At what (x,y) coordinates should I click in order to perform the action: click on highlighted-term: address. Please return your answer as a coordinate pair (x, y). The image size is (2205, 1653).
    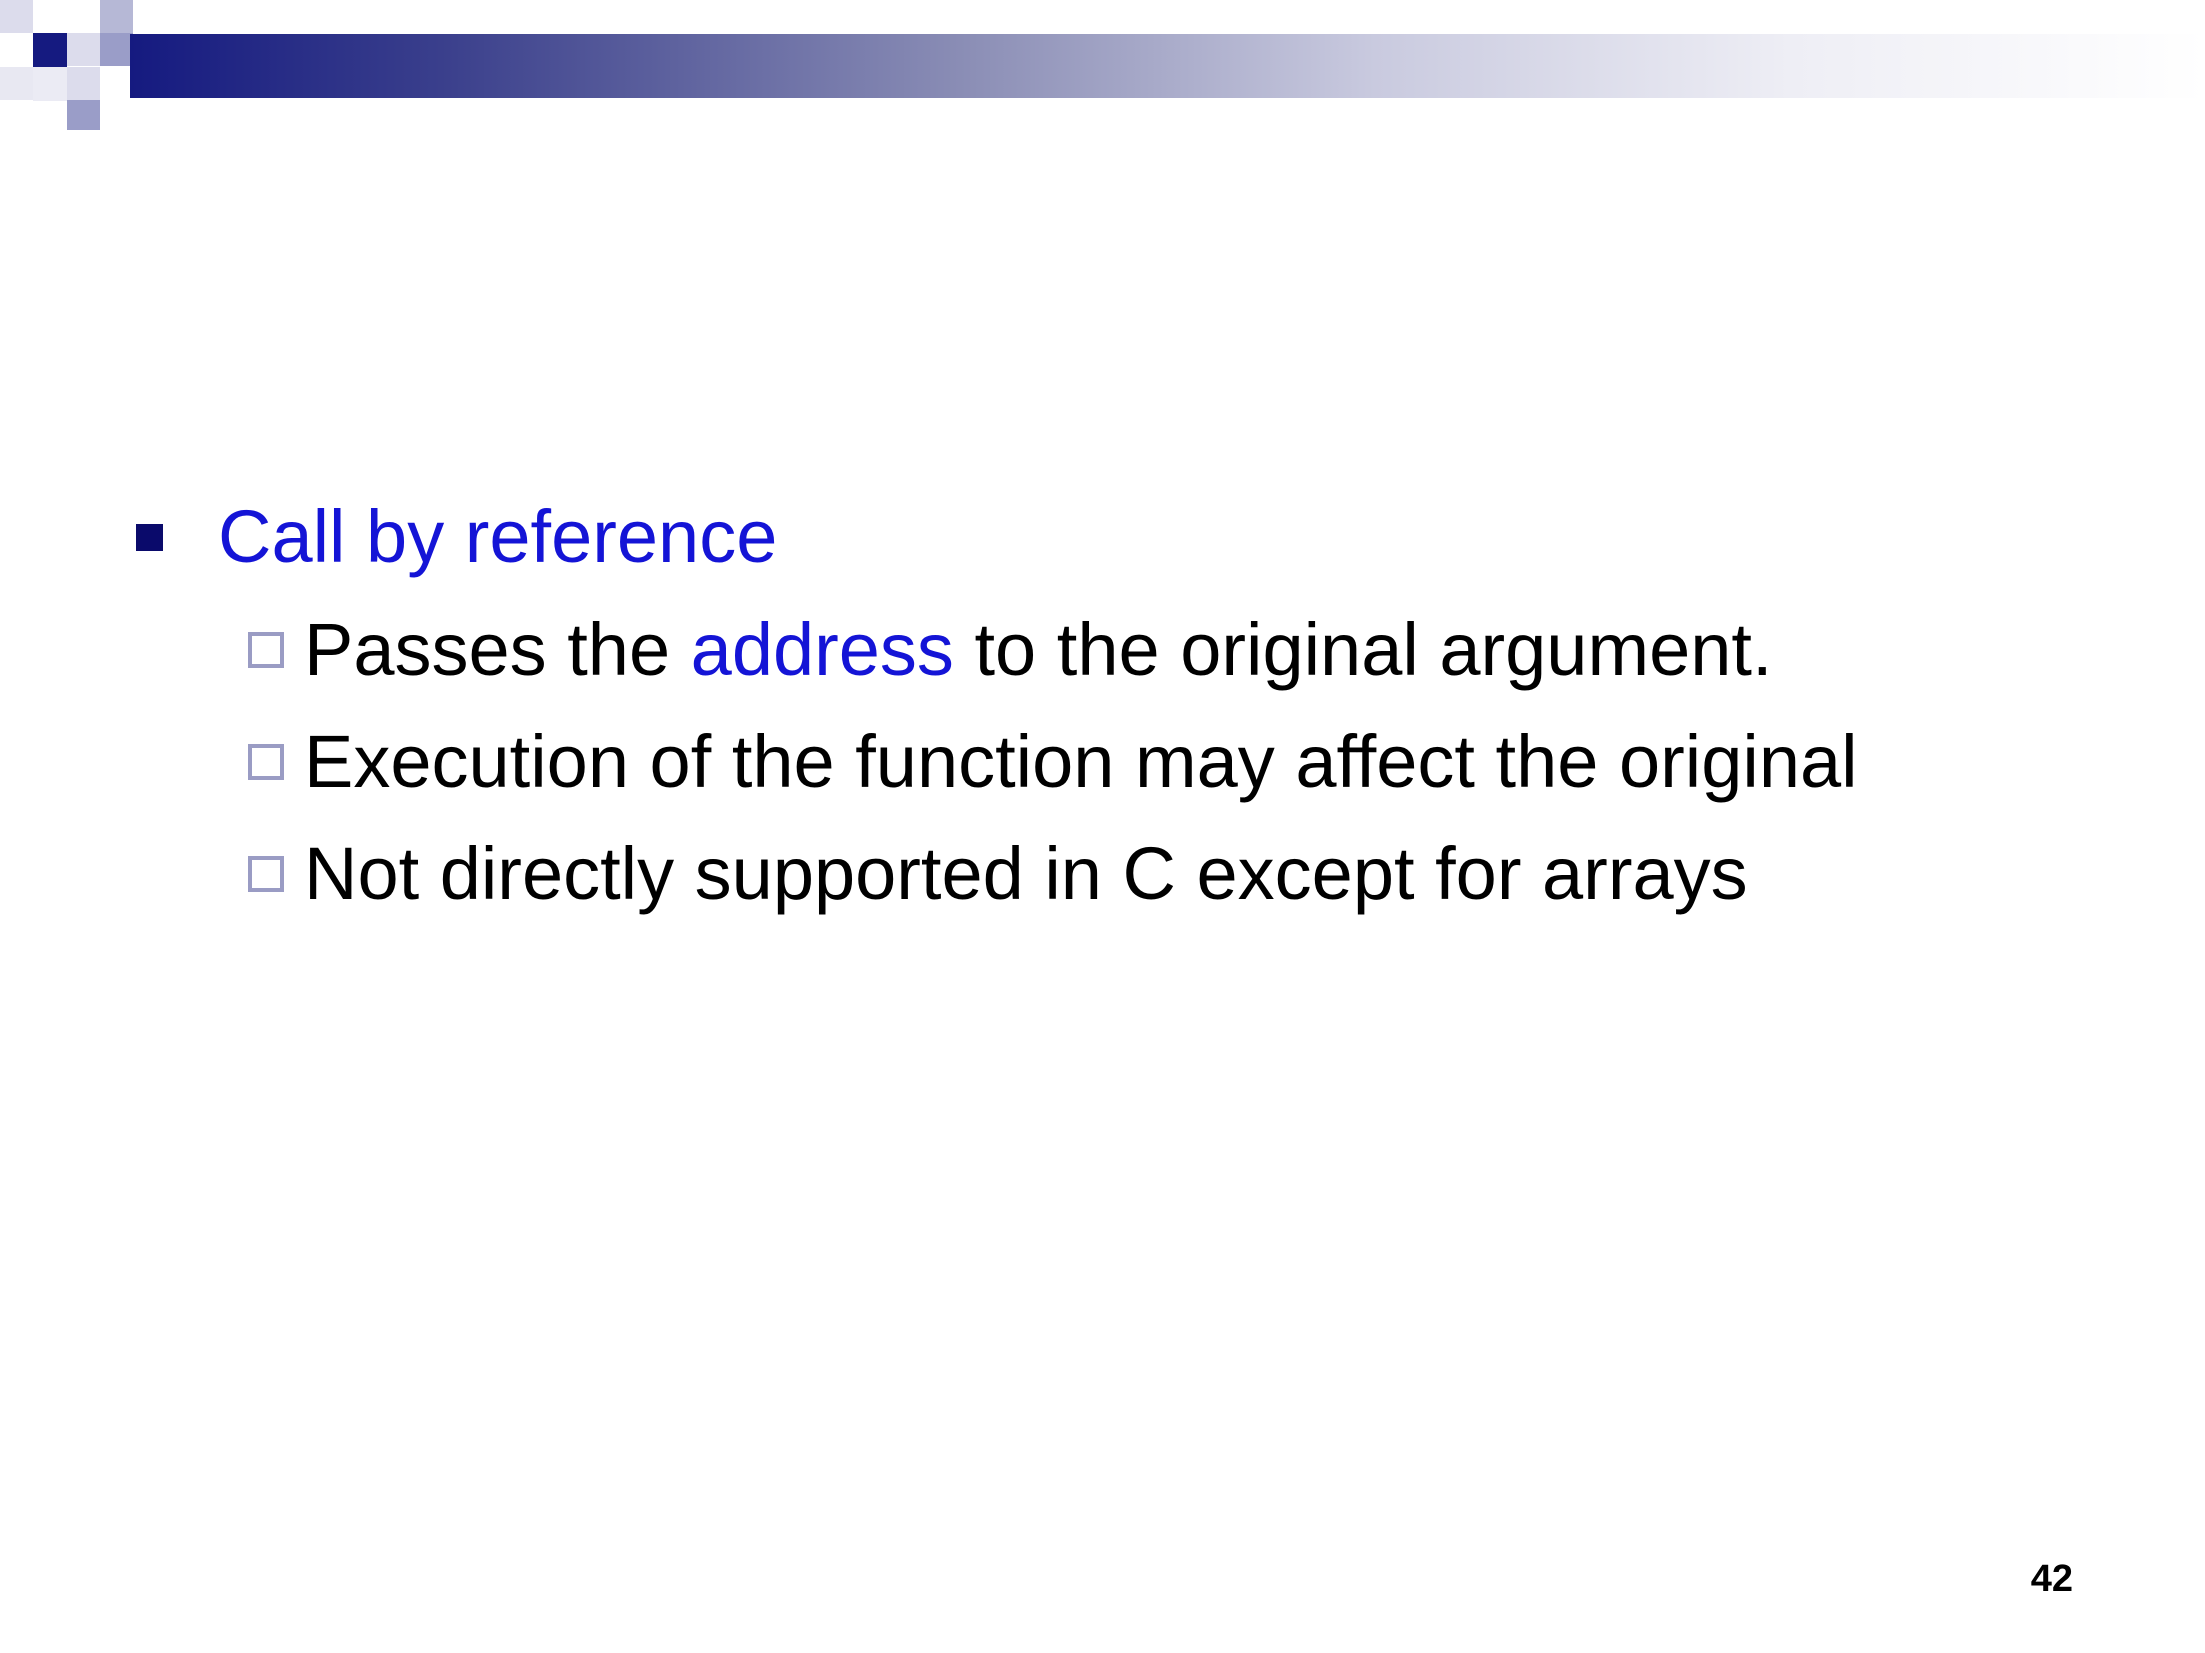
    Looking at the image, I should click on (822, 649).